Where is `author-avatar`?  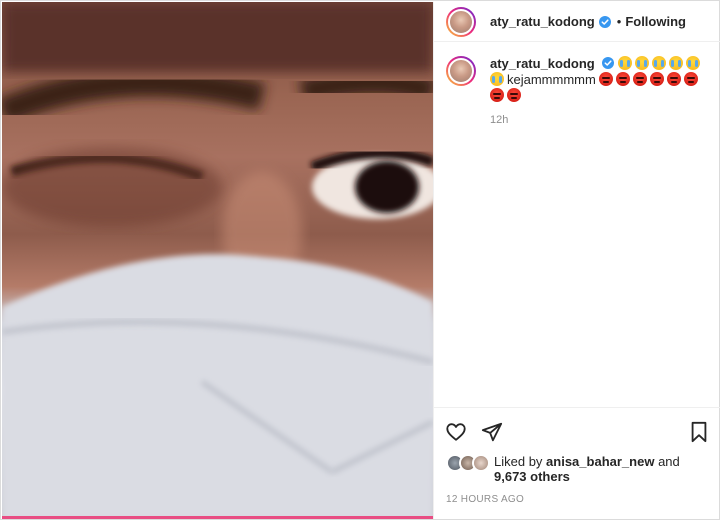 author-avatar is located at coordinates (461, 21).